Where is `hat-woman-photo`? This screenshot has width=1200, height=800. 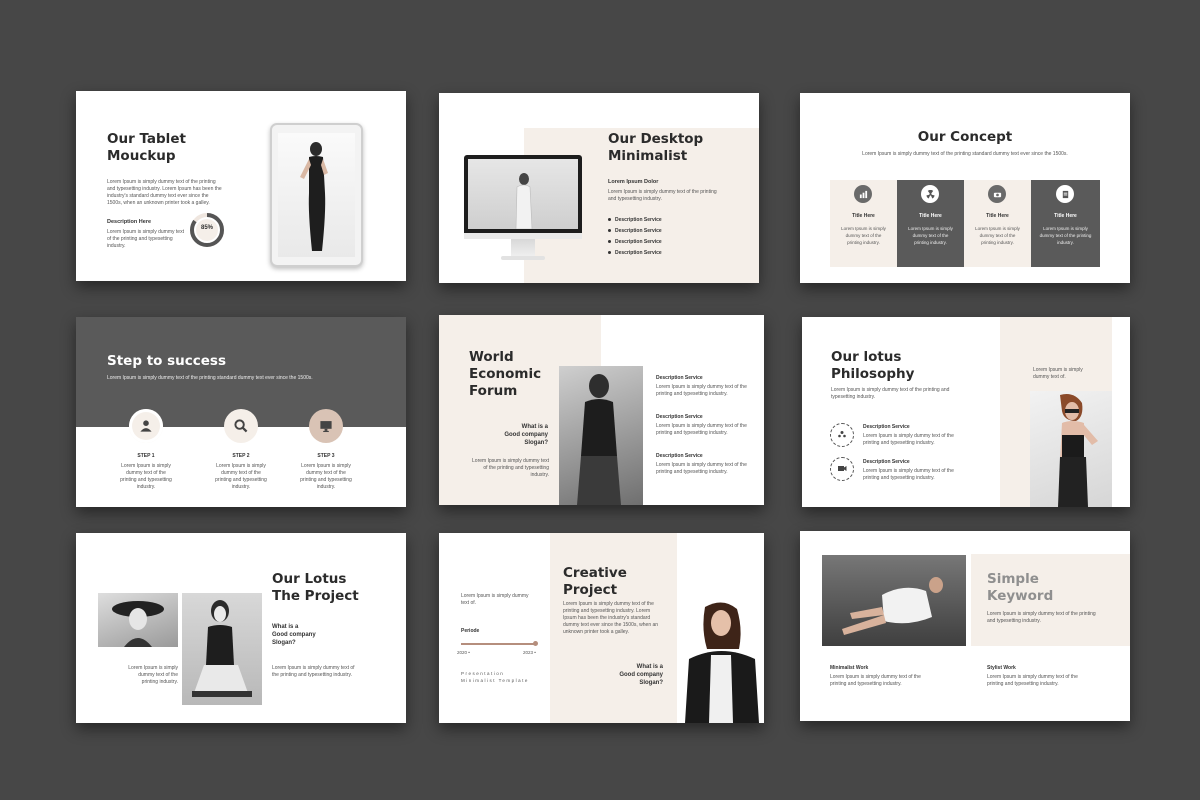
hat-woman-photo is located at coordinates (138, 620).